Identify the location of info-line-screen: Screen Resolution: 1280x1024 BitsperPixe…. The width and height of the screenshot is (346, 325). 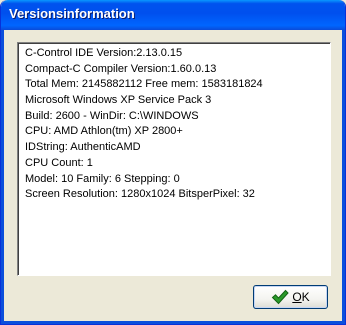
(140, 194).